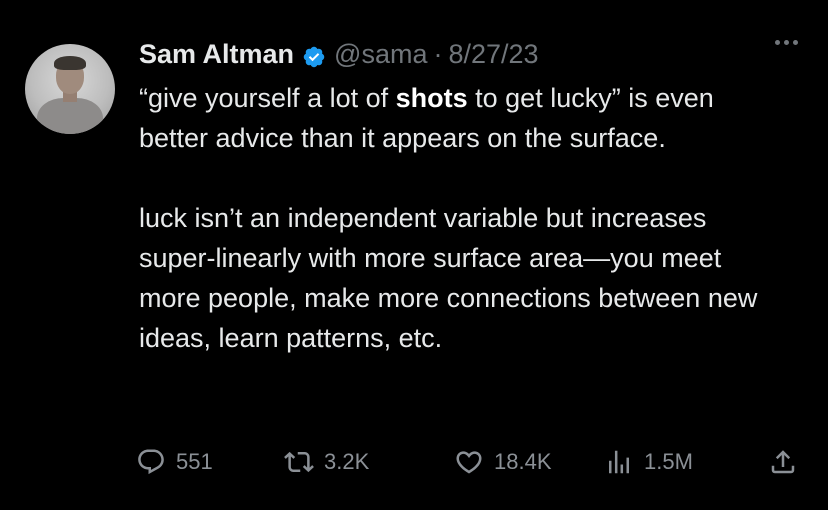 This screenshot has width=828, height=510. I want to click on share-button, so click(783, 462).